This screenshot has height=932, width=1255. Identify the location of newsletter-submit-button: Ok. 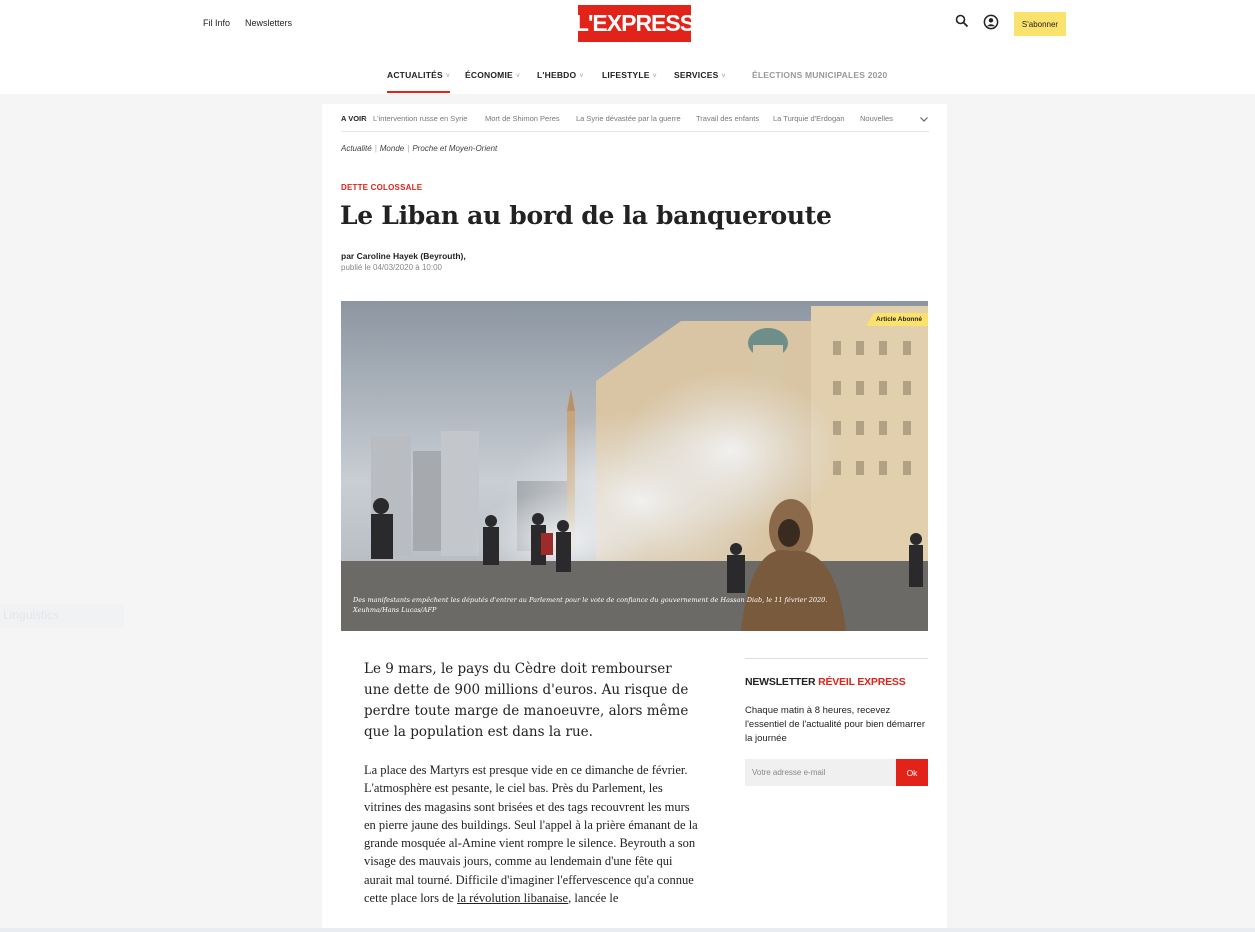
(912, 772).